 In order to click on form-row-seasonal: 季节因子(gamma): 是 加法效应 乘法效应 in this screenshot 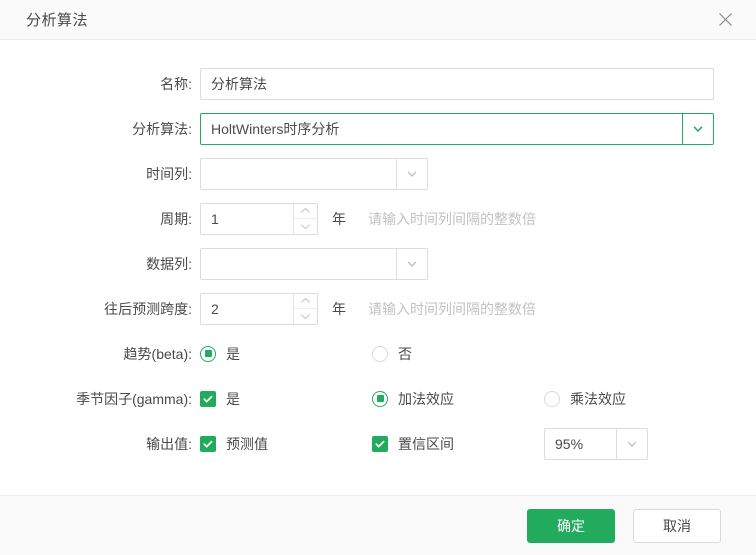, I will do `click(378, 398)`.